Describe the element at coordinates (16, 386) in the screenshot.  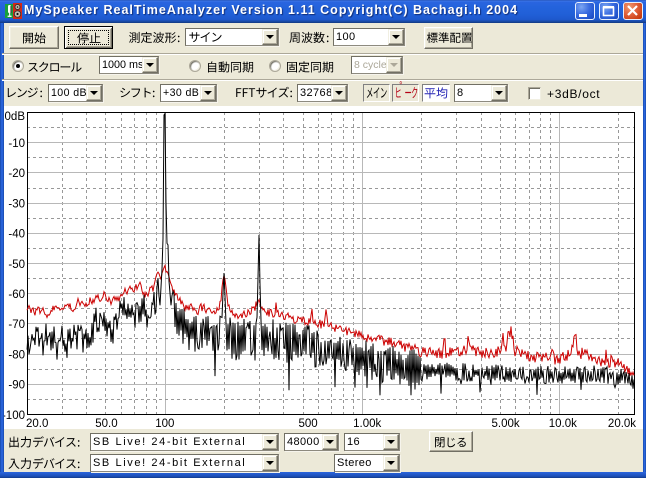
I see `svg-text: -90` at that location.